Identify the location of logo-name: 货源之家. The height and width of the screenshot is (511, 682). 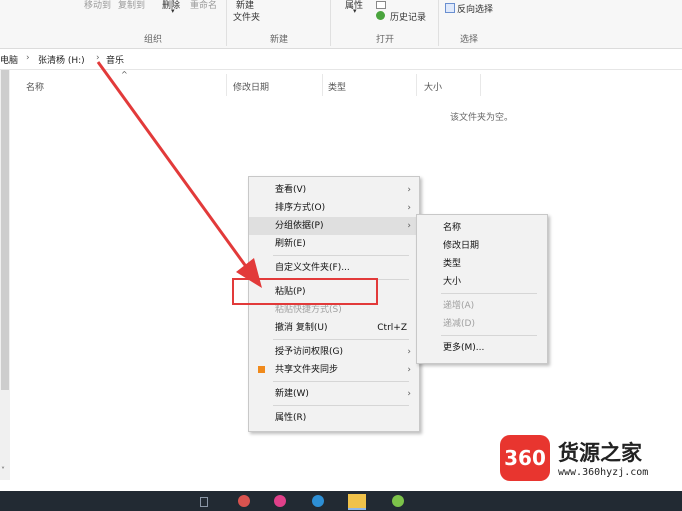
(600, 453).